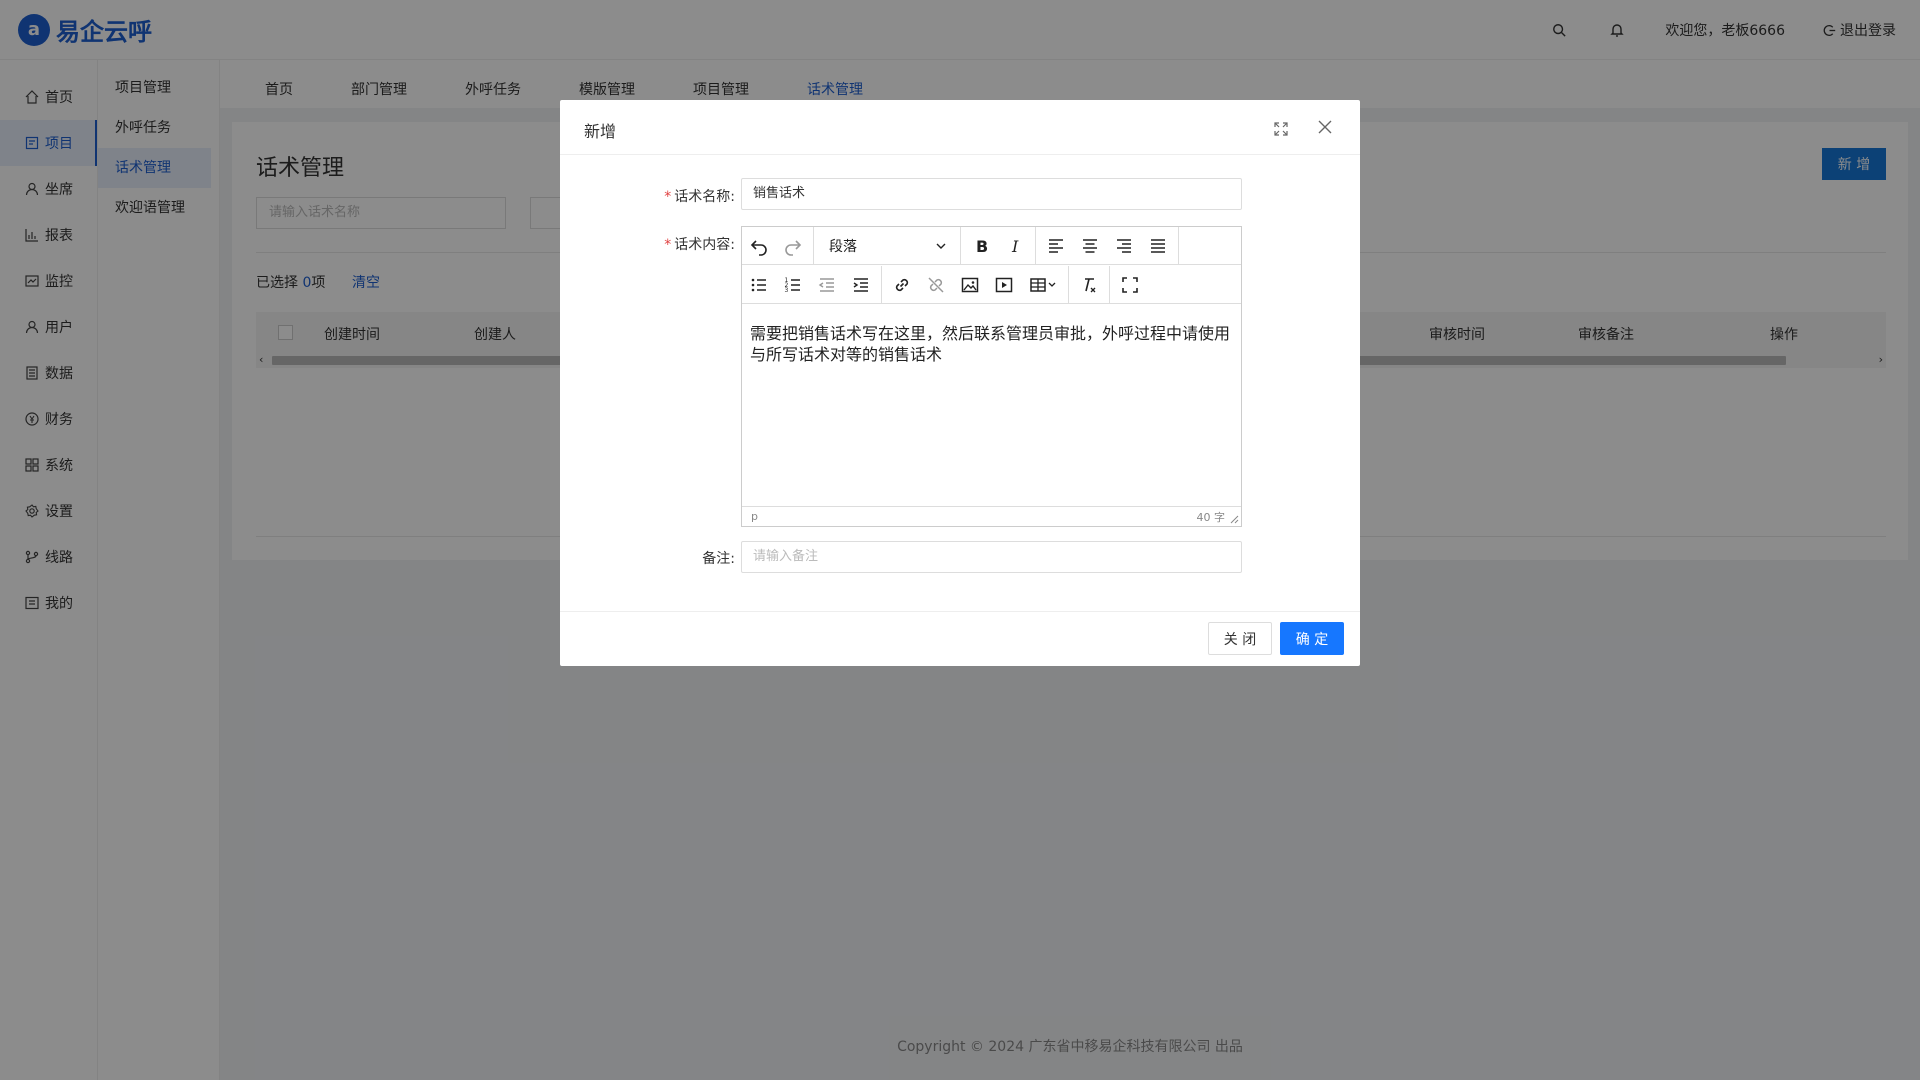  I want to click on media-icon, so click(1004, 285).